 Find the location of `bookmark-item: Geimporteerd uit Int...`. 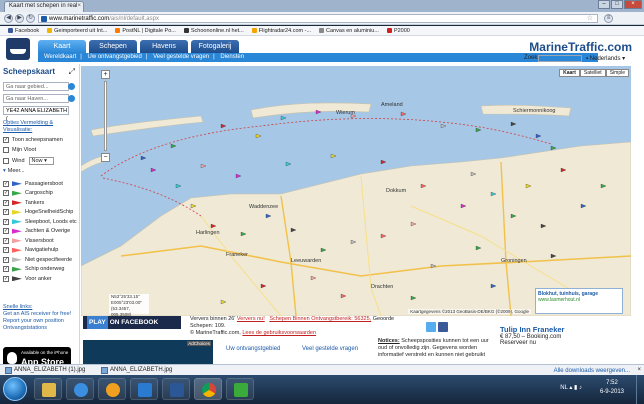

bookmark-item: Geimporteerd uit Int... is located at coordinates (77, 30).